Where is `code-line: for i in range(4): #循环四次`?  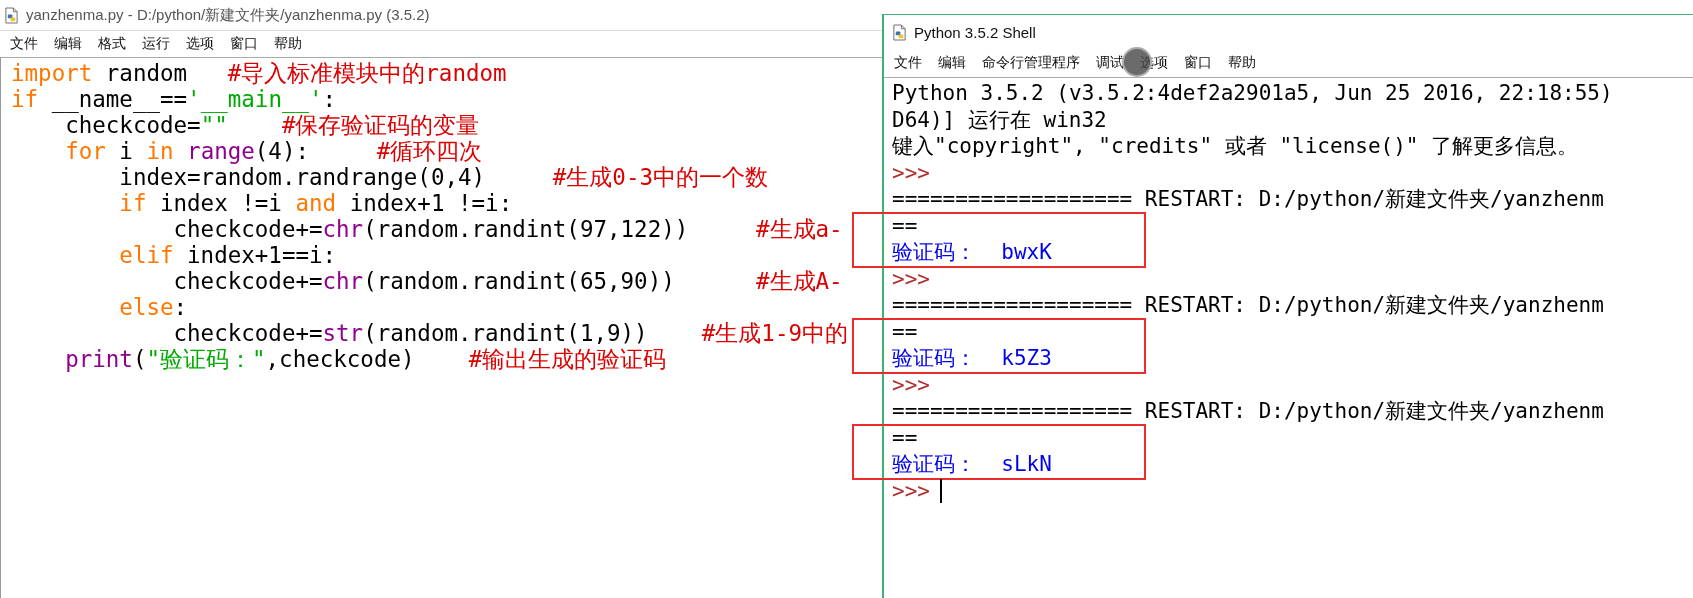 code-line: for i in range(4): #循环四次 is located at coordinates (274, 151).